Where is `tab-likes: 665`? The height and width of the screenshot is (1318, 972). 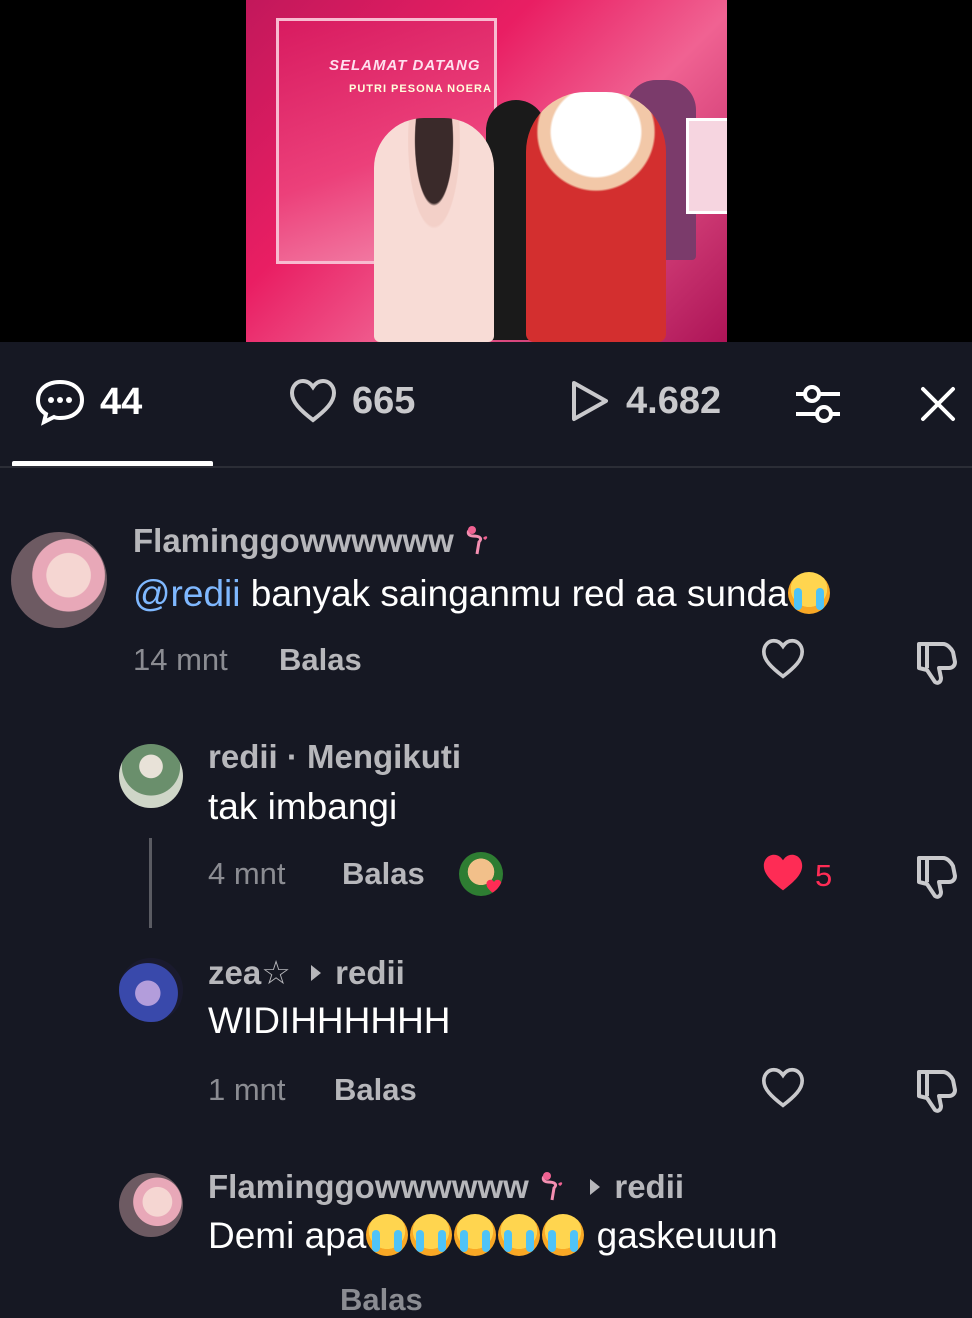
tab-likes: 665 is located at coordinates (351, 401).